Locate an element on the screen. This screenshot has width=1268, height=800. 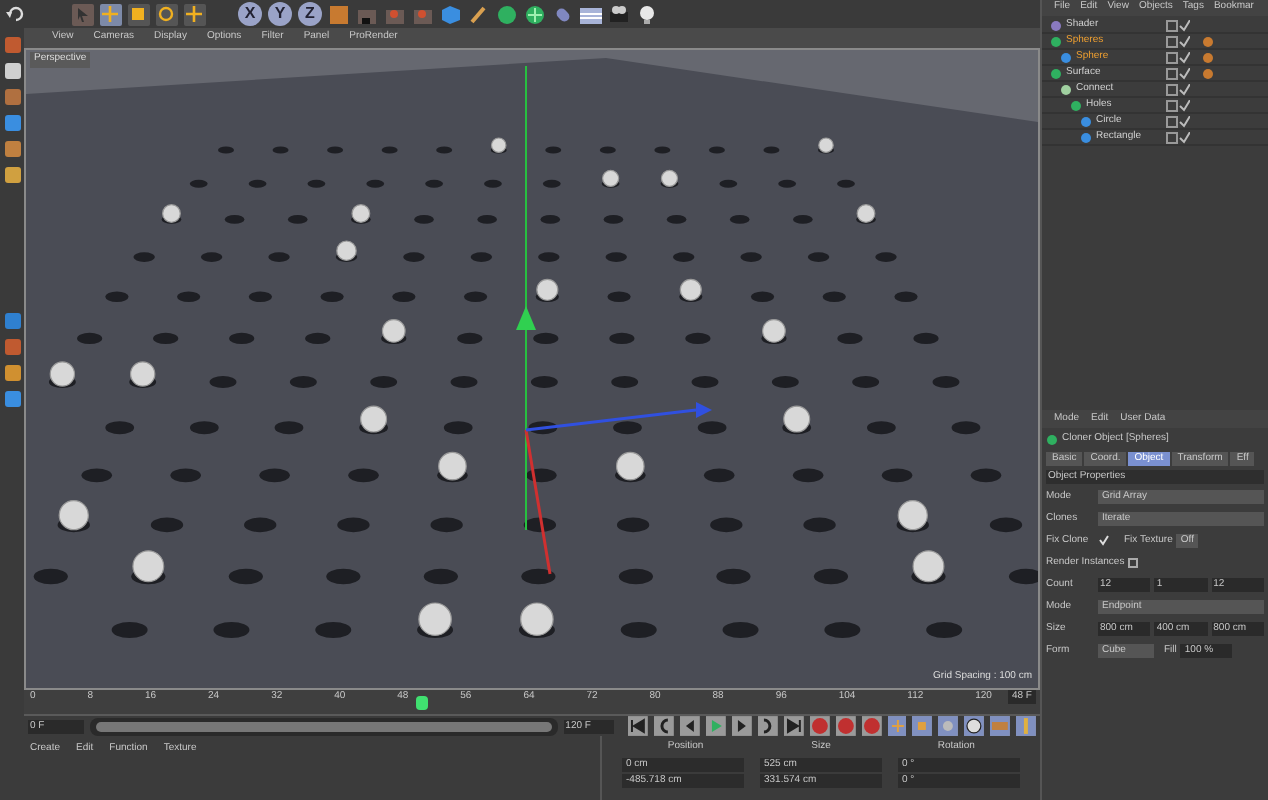
axis-lock-button: X is located at coordinates (250, 14).